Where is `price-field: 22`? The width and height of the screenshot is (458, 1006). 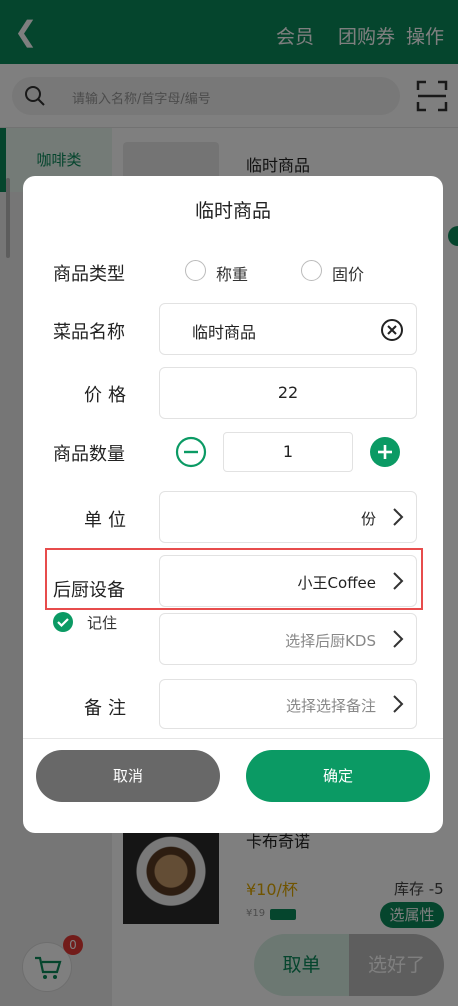
price-field: 22 is located at coordinates (288, 393).